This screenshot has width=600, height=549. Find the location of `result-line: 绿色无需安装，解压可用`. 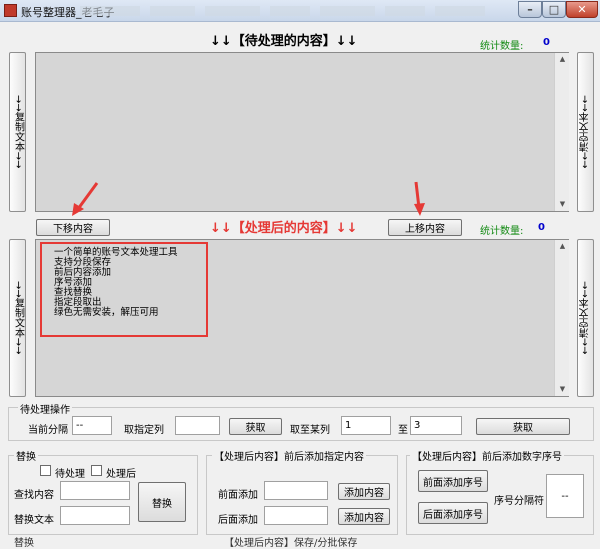

result-line: 绿色无需安装，解压可用 is located at coordinates (106, 312).